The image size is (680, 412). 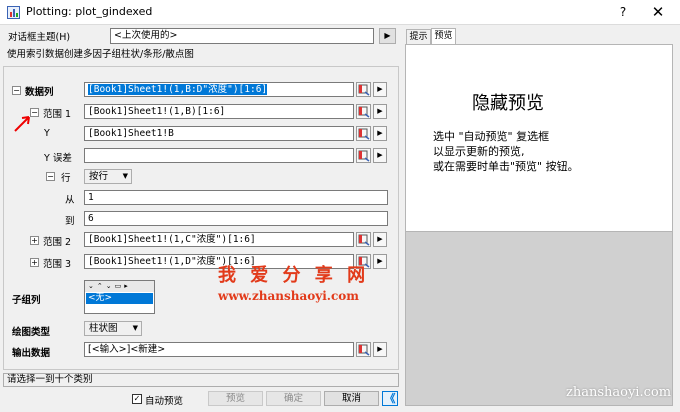 What do you see at coordinates (119, 286) in the screenshot?
I see `subgroup-list-toolbar: ⌄⌃⌄▭▸` at bounding box center [119, 286].